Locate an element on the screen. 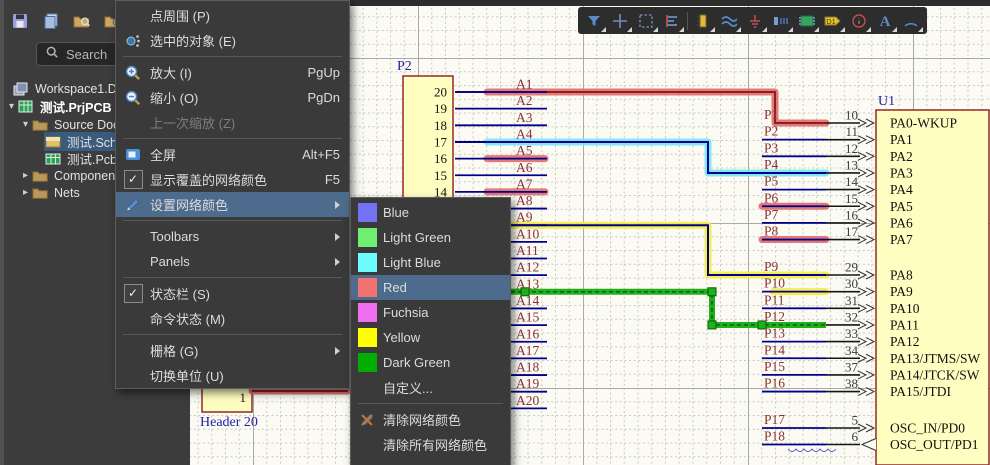 This screenshot has height=465, width=990. net-label: P9 is located at coordinates (771, 266).